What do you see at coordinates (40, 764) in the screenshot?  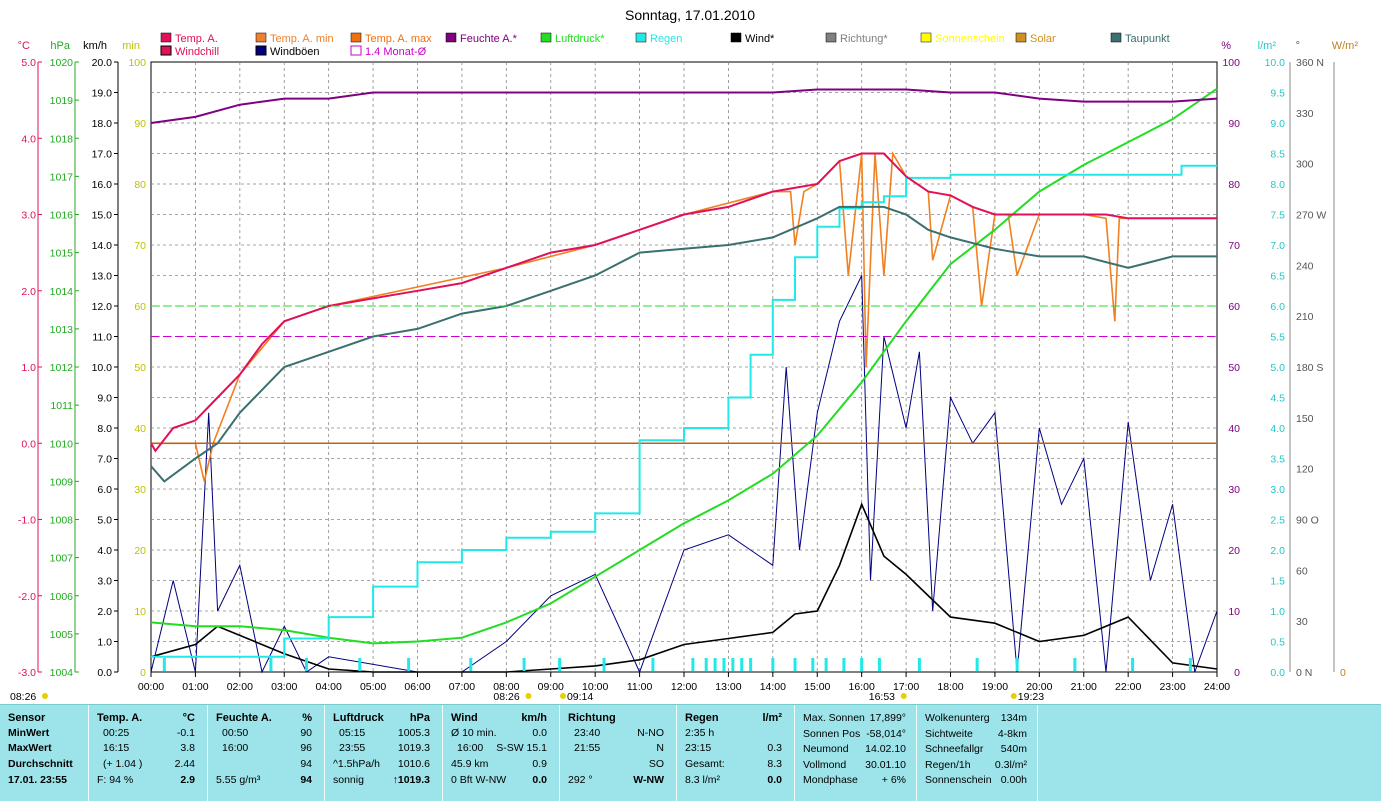 I see `panel-cell: Durchschnitt` at bounding box center [40, 764].